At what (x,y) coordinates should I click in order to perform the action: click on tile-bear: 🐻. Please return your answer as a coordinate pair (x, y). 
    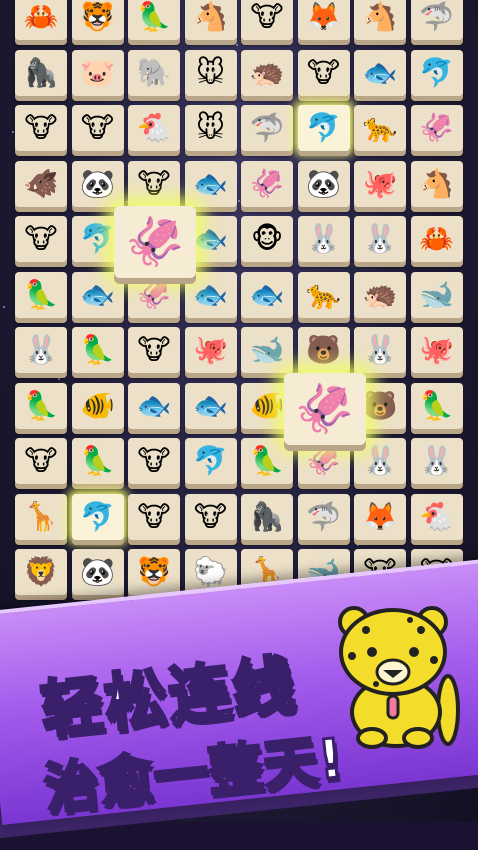
    Looking at the image, I should click on (323, 350).